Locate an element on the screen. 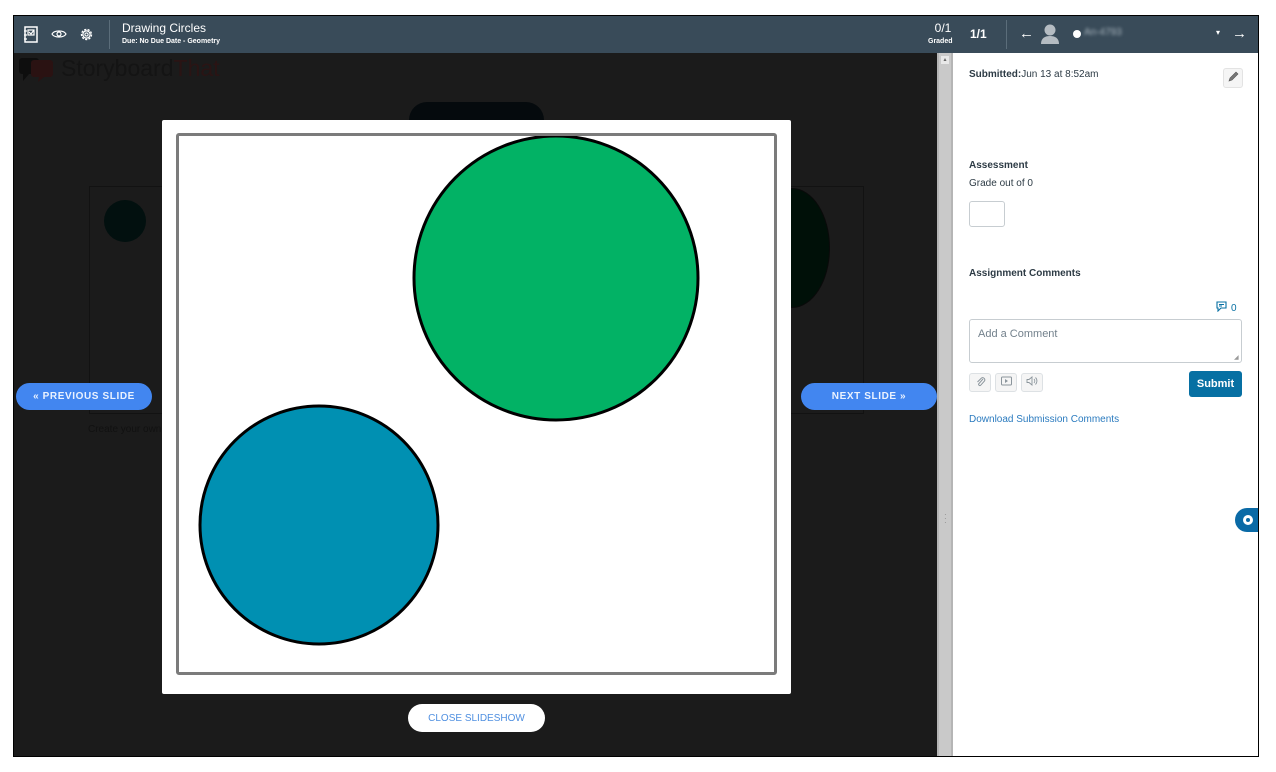 The height and width of the screenshot is (772, 1276). speaker-icon is located at coordinates (1032, 382).